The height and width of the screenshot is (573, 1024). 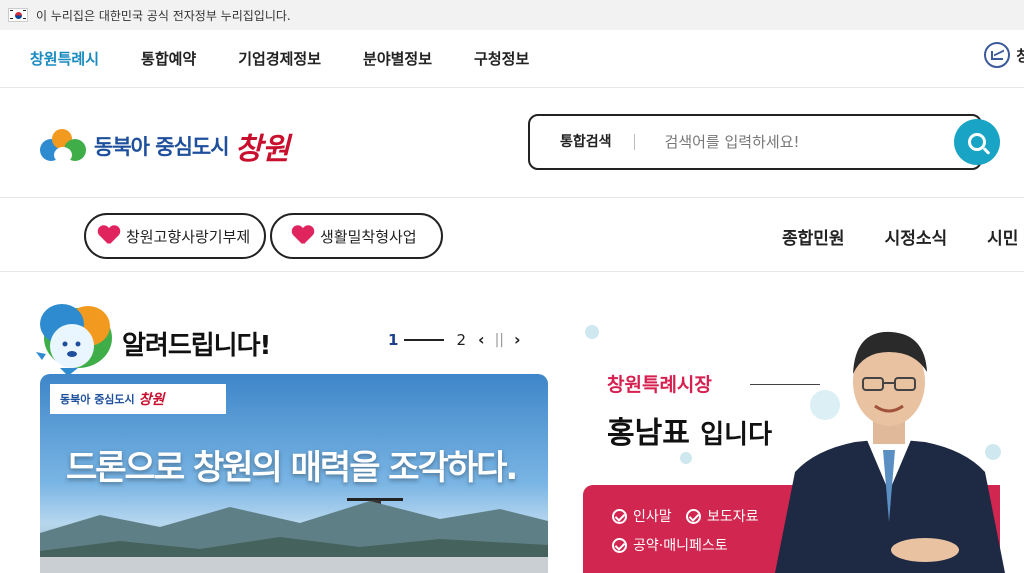 I want to click on top-nav-item-district: 구청정보, so click(x=501, y=58).